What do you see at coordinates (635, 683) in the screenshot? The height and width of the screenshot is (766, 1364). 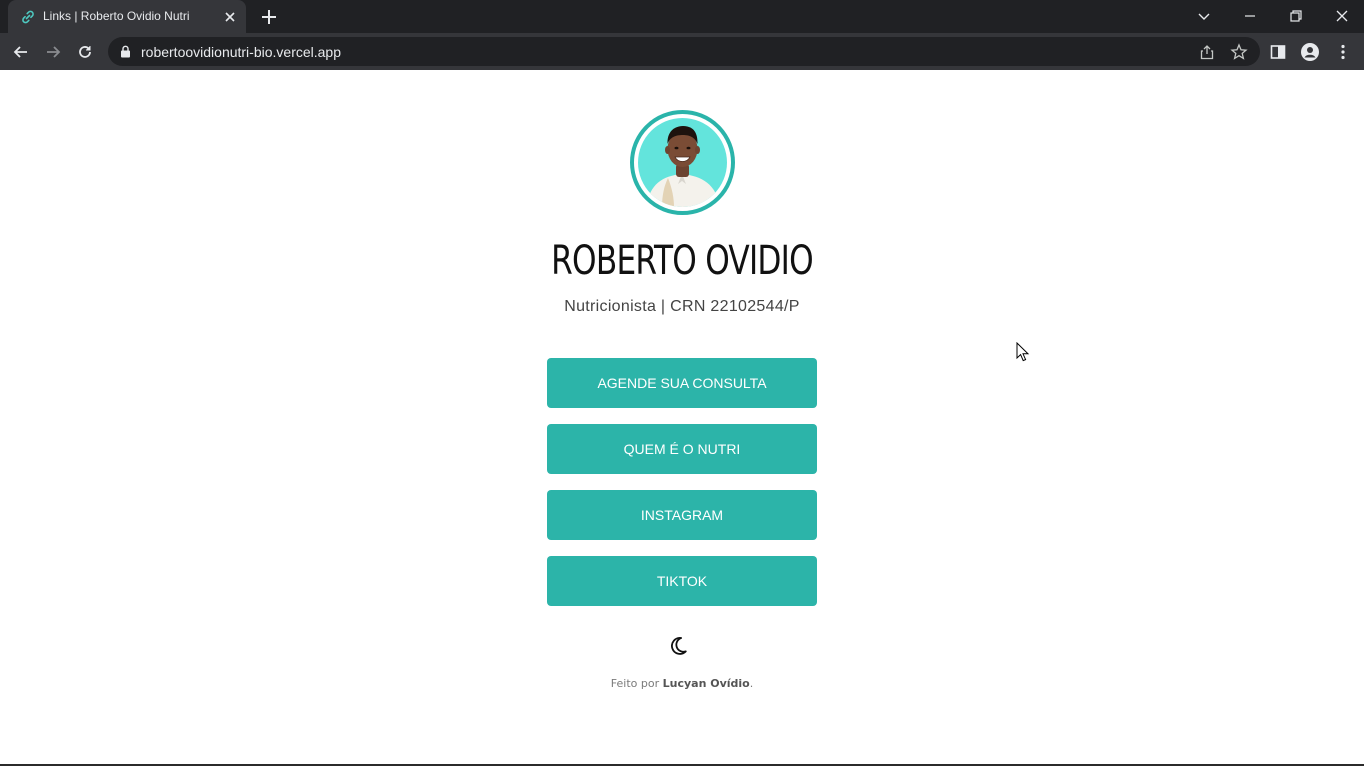 I see `footer-prefix: Feito por` at bounding box center [635, 683].